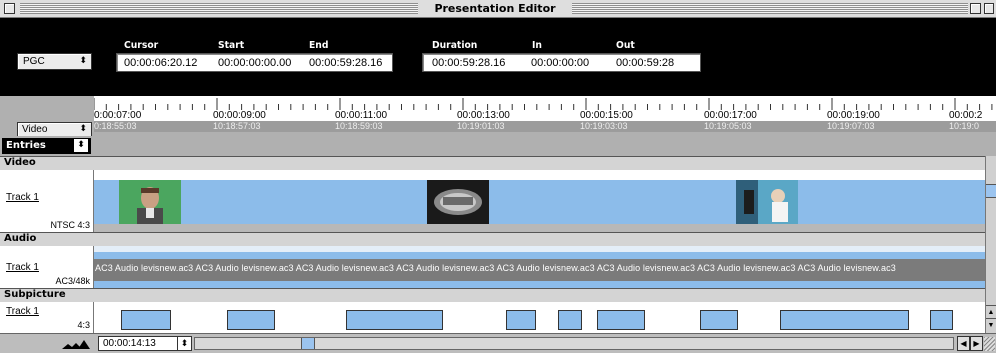  I want to click on audio-lane-bottom, so click(539, 284).